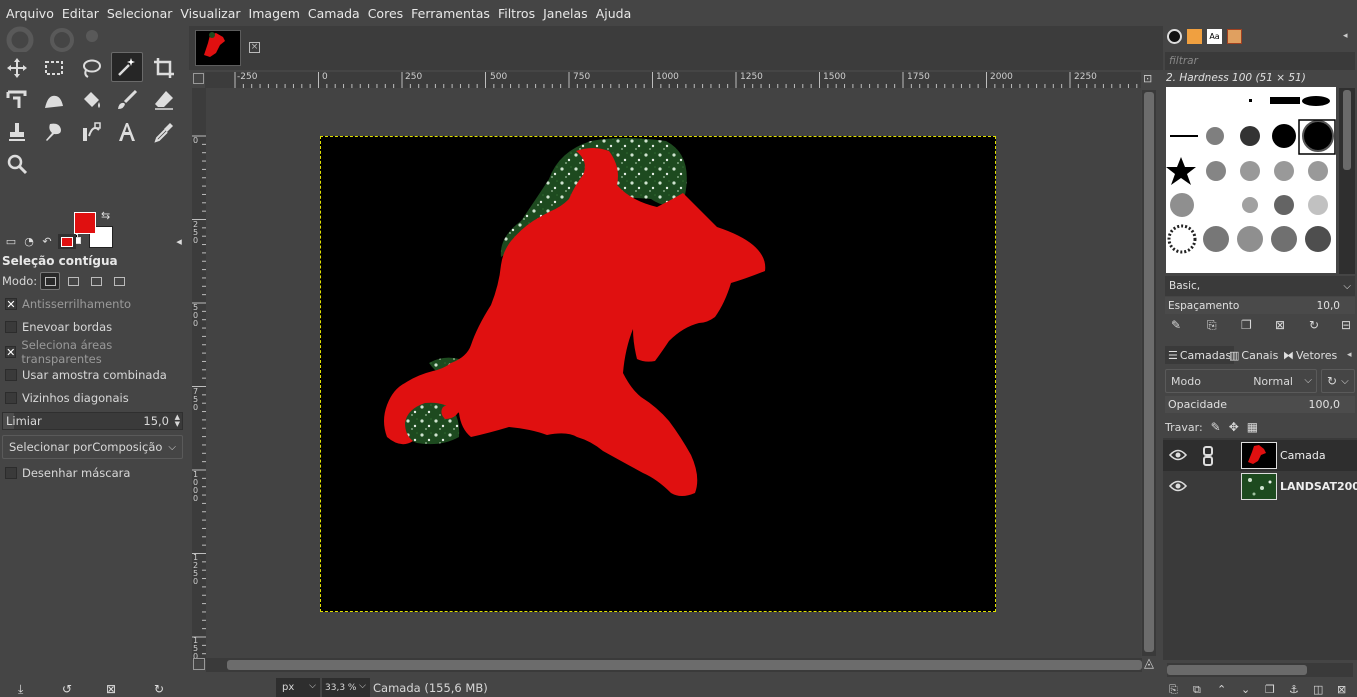  Describe the element at coordinates (1194, 36) in the screenshot. I see `tab-patterns-icon` at that location.